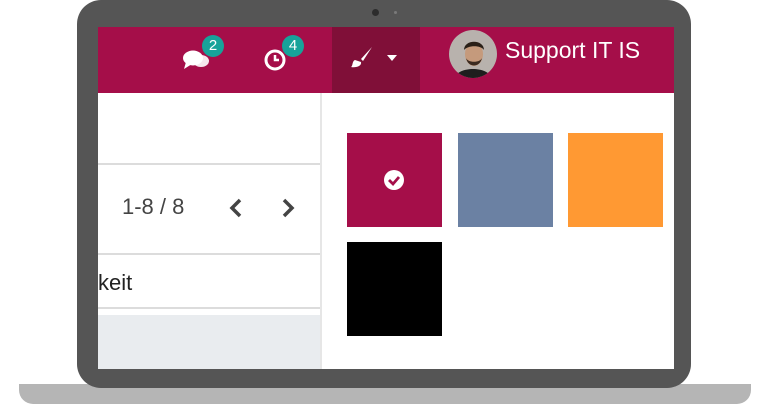  I want to click on chevron-left-icon, so click(235, 208).